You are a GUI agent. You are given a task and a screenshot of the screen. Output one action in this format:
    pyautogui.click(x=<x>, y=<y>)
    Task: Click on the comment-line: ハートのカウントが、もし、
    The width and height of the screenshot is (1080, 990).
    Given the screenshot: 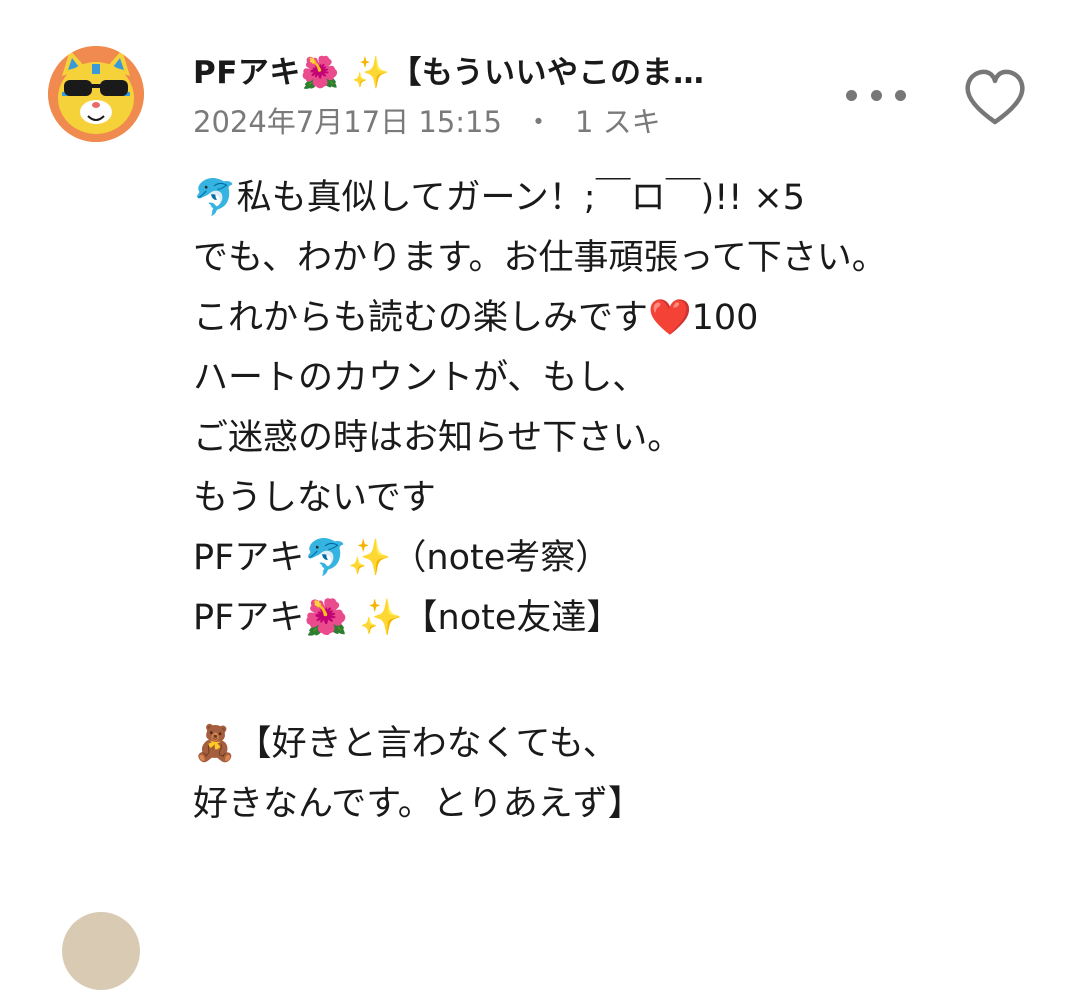 What is the action you would take?
    pyautogui.click(x=420, y=378)
    